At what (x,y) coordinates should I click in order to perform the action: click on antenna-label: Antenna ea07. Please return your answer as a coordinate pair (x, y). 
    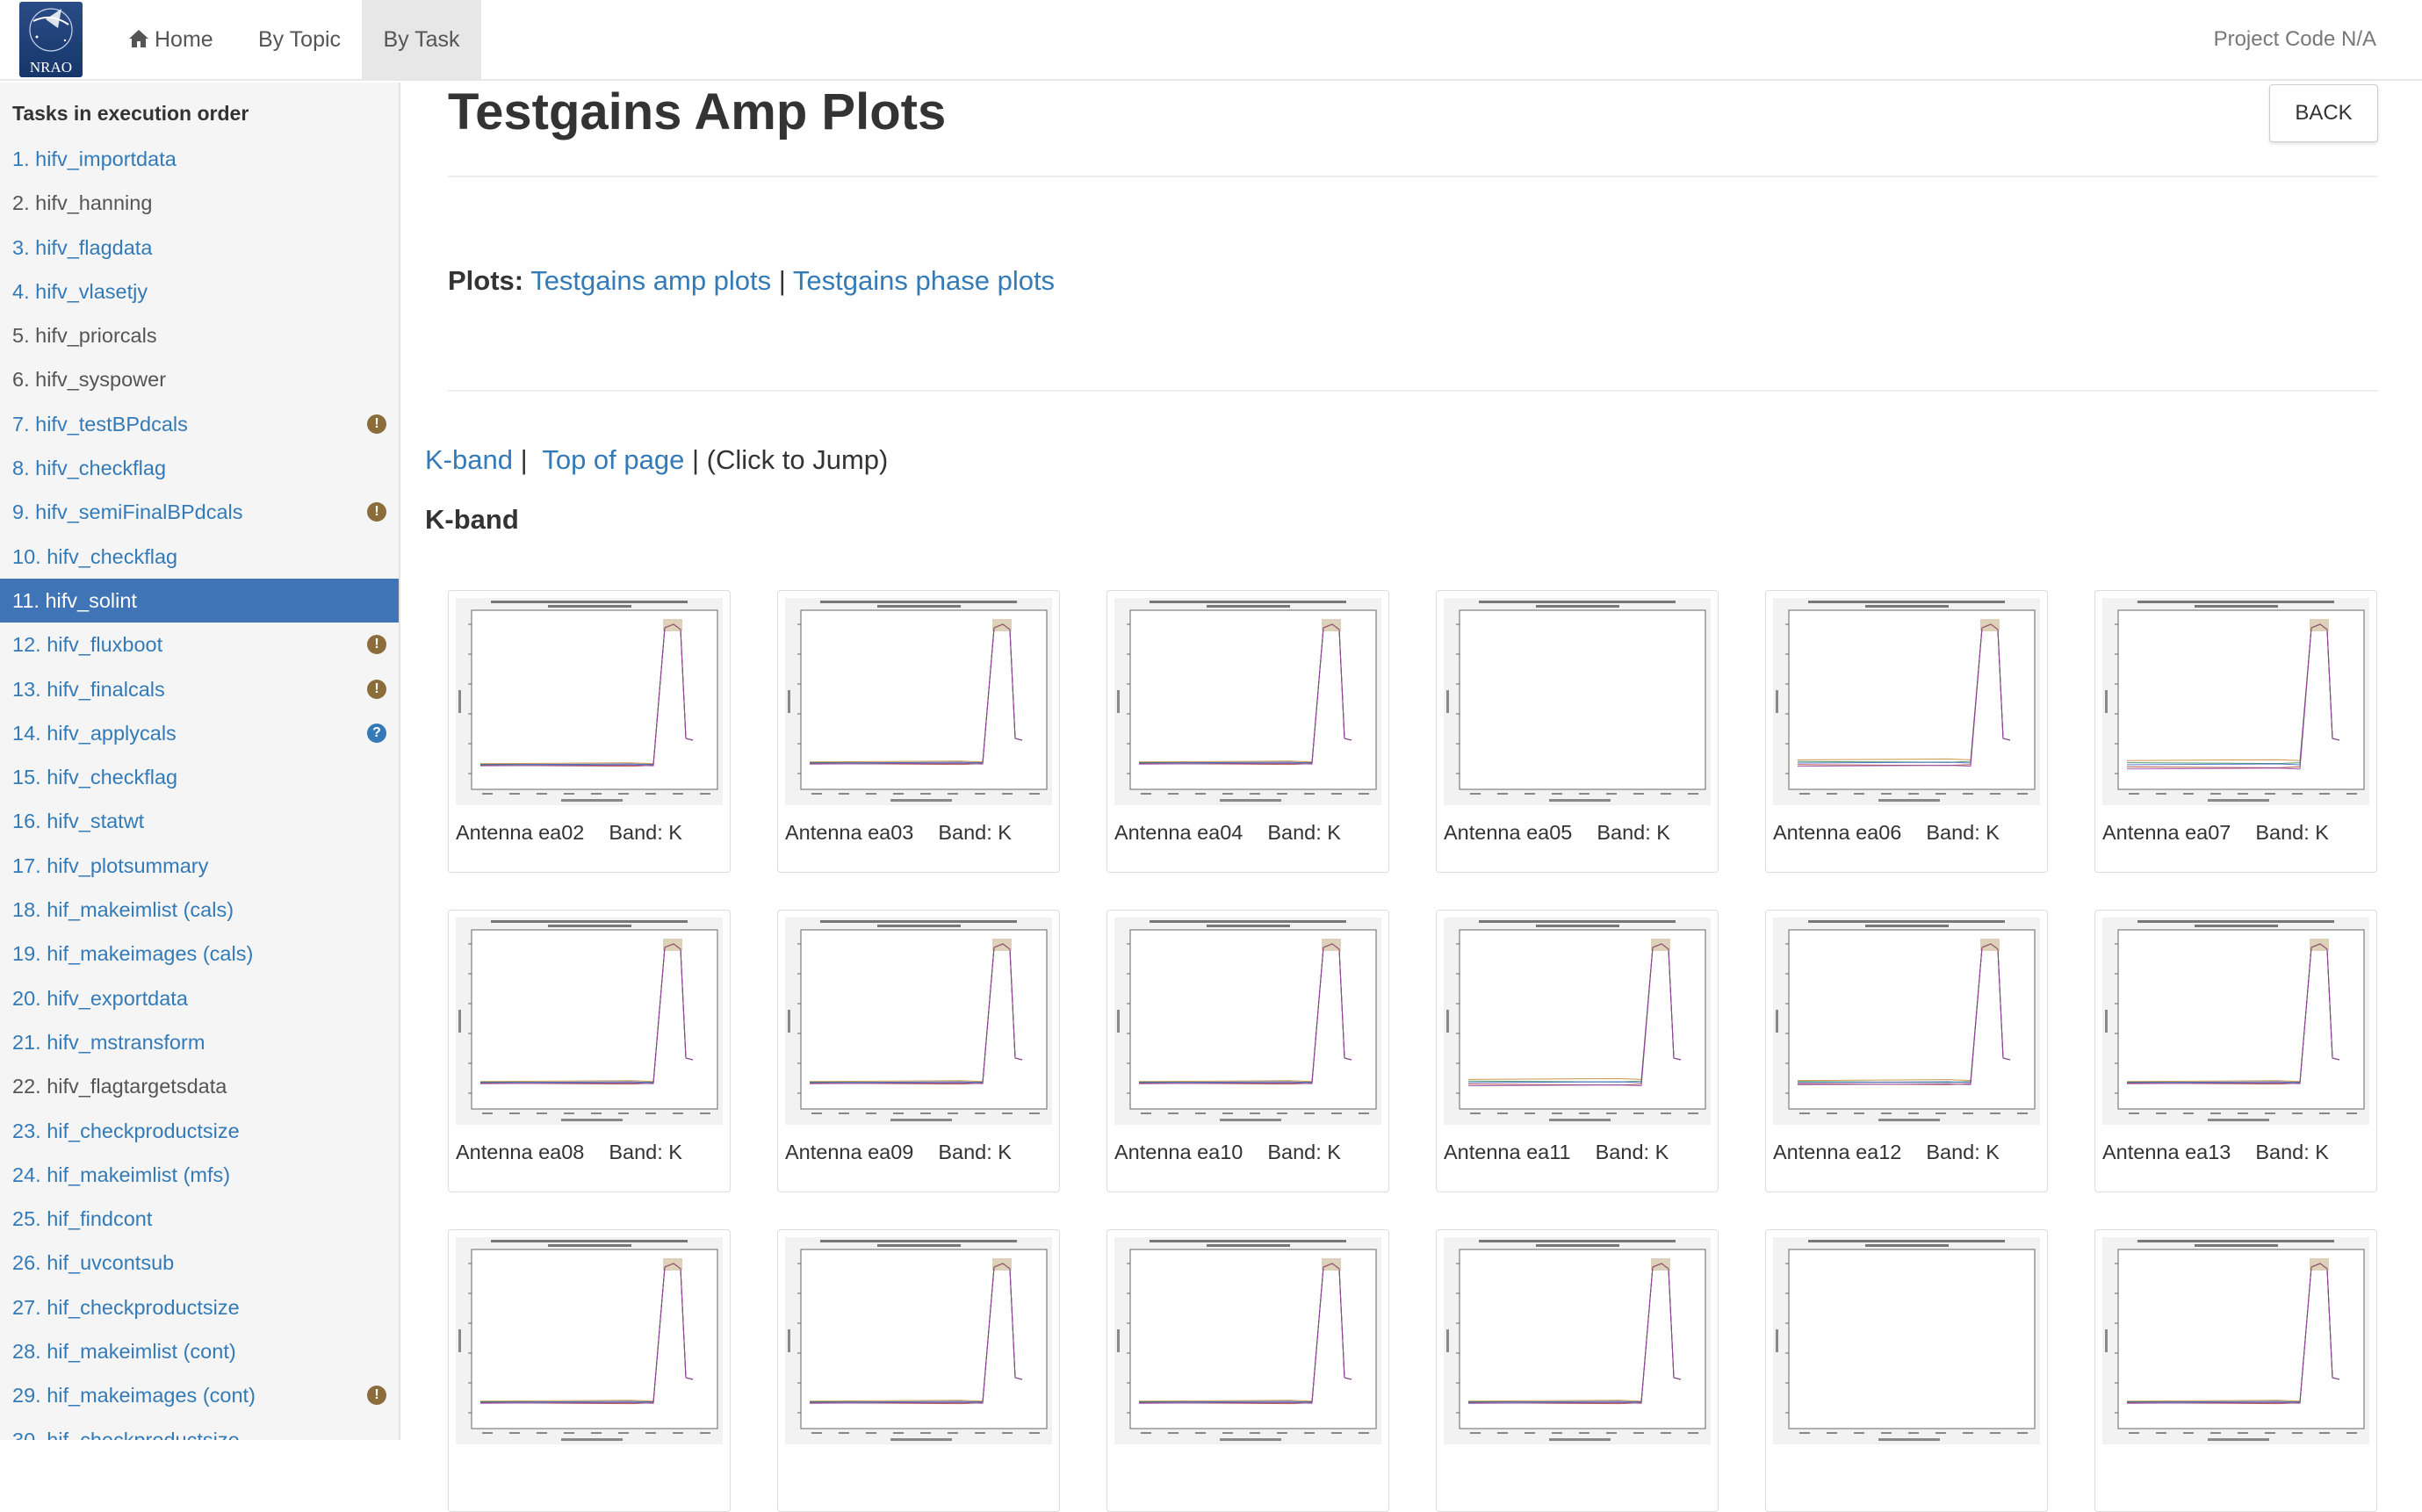
    Looking at the image, I should click on (2166, 832).